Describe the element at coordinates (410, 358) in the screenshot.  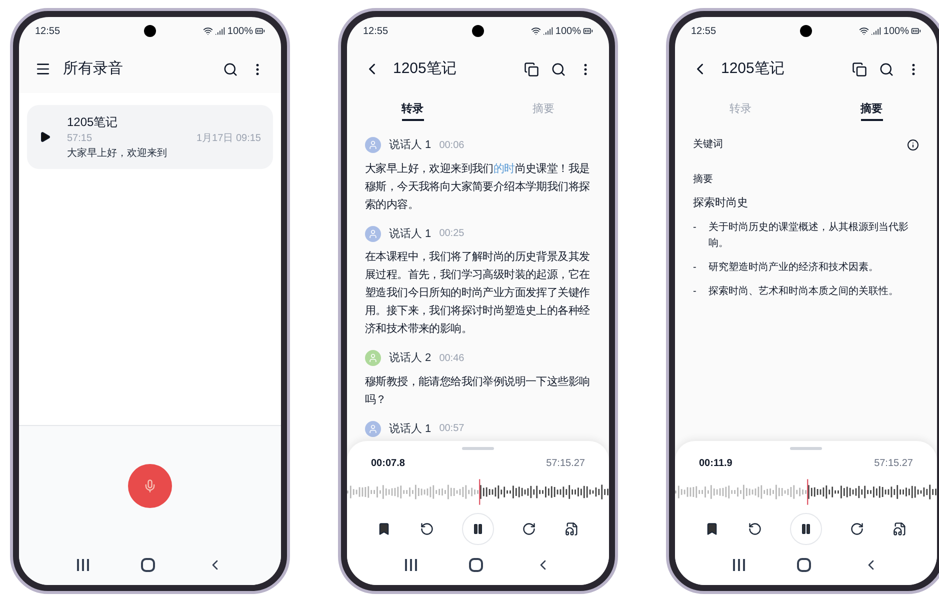
I see `speaker-name: 说话人 2` at that location.